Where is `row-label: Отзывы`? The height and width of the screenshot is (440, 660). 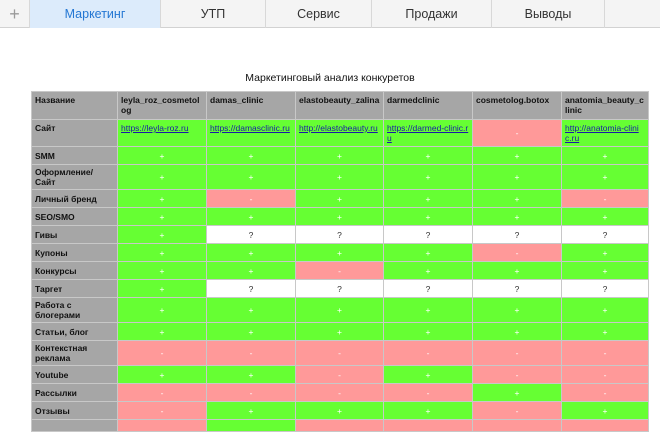 row-label: Отзывы is located at coordinates (74, 410).